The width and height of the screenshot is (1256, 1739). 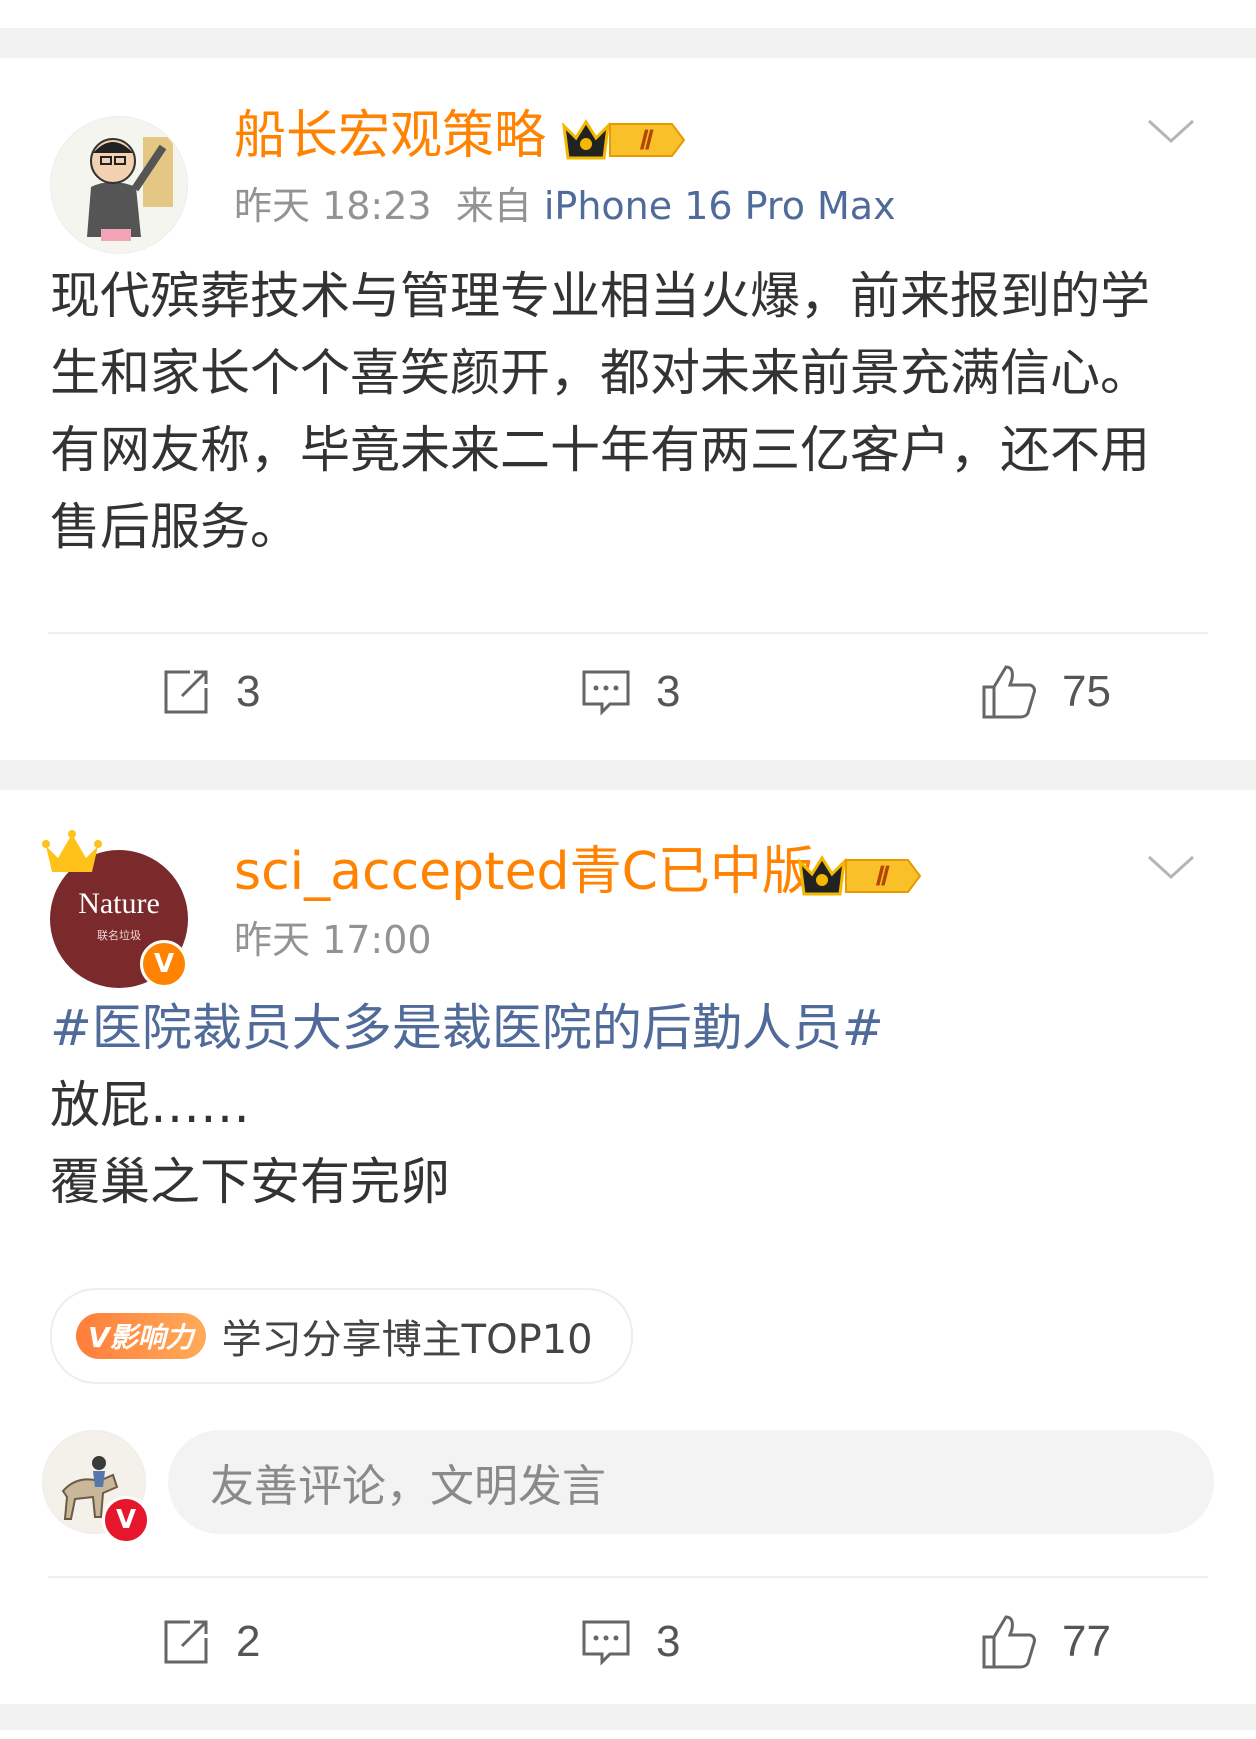 What do you see at coordinates (691, 1482) in the screenshot?
I see `comment-input: 友善评论，文明发言` at bounding box center [691, 1482].